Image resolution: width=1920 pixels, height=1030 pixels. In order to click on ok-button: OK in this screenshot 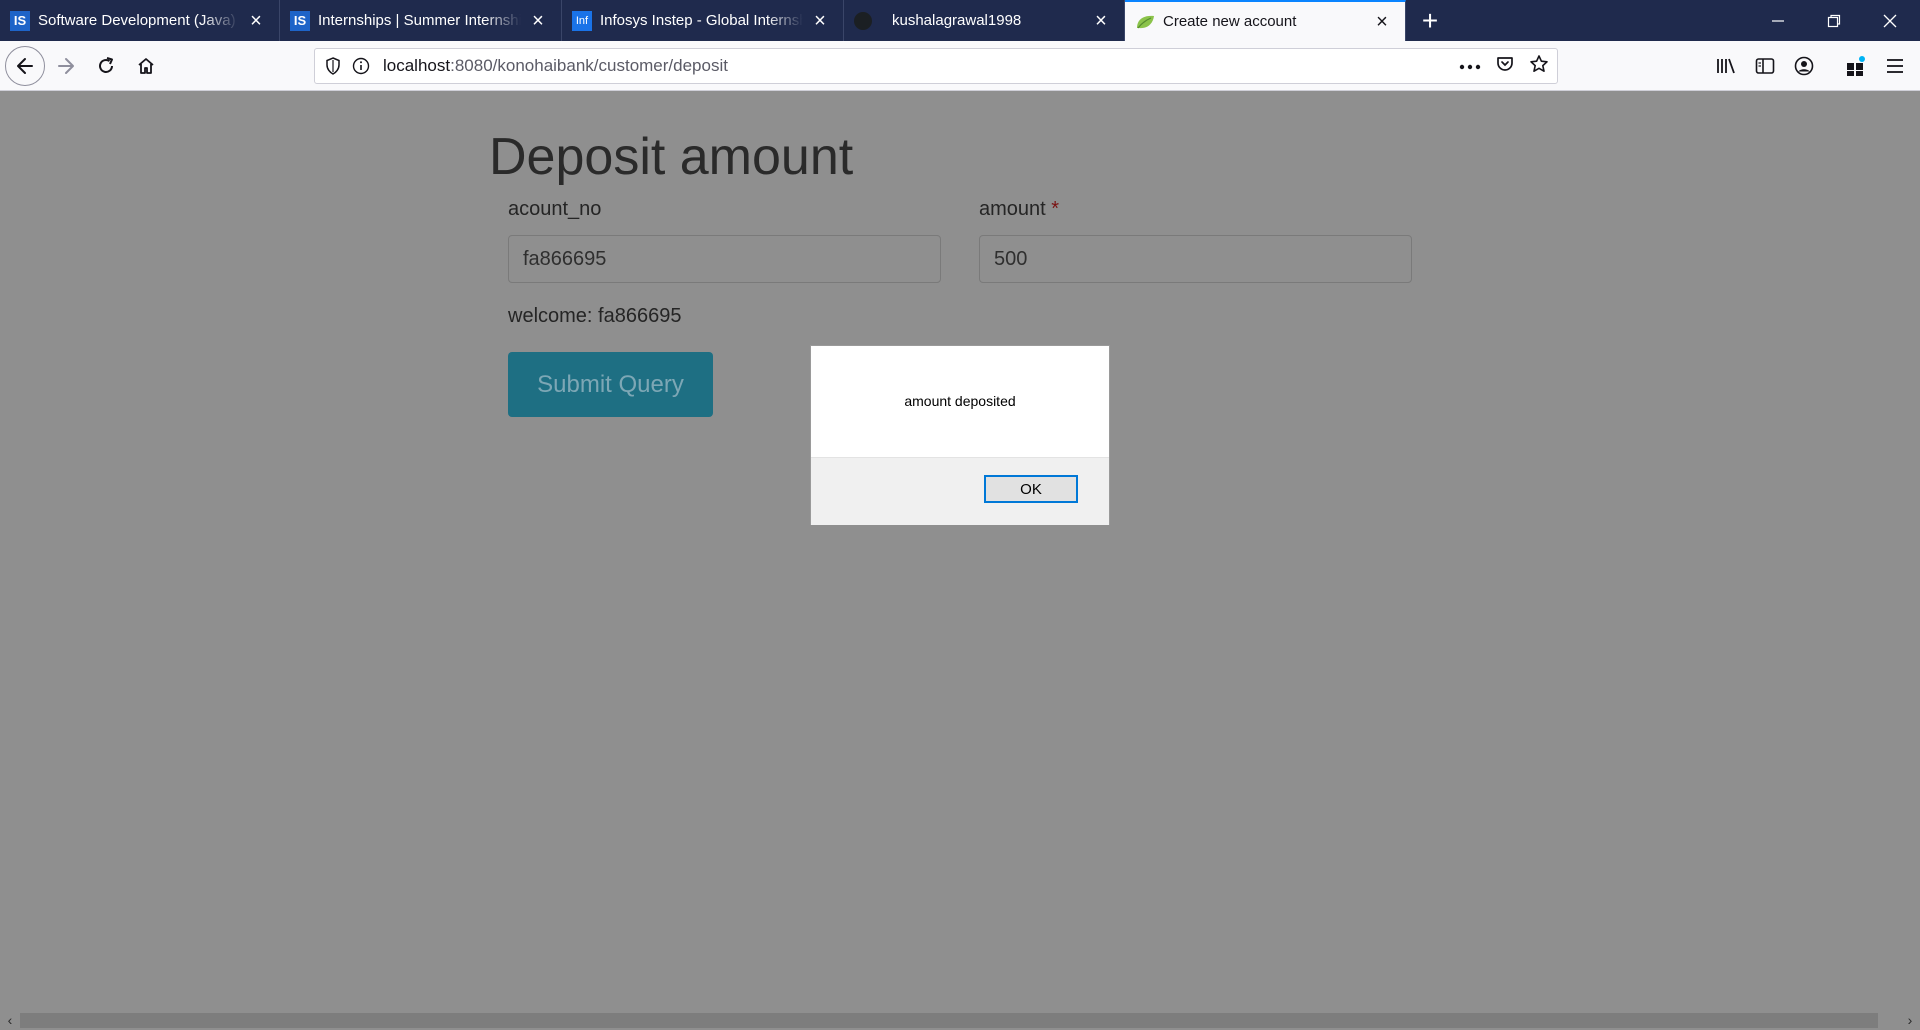, I will do `click(1031, 489)`.